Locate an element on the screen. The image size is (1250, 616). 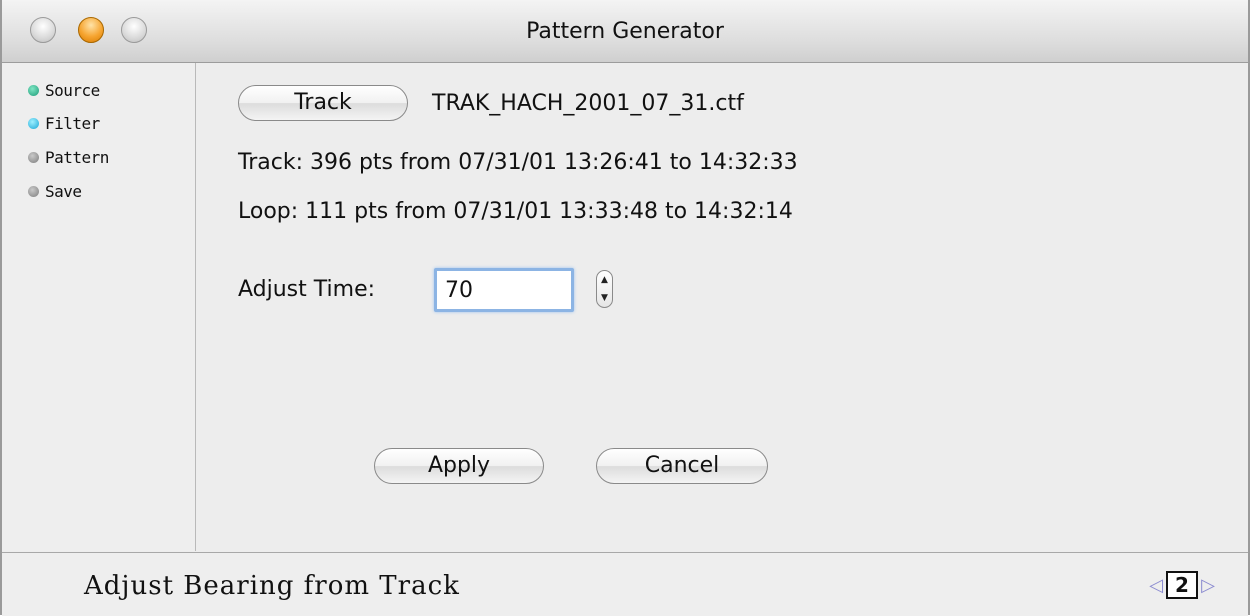
track-button: Track is located at coordinates (323, 103).